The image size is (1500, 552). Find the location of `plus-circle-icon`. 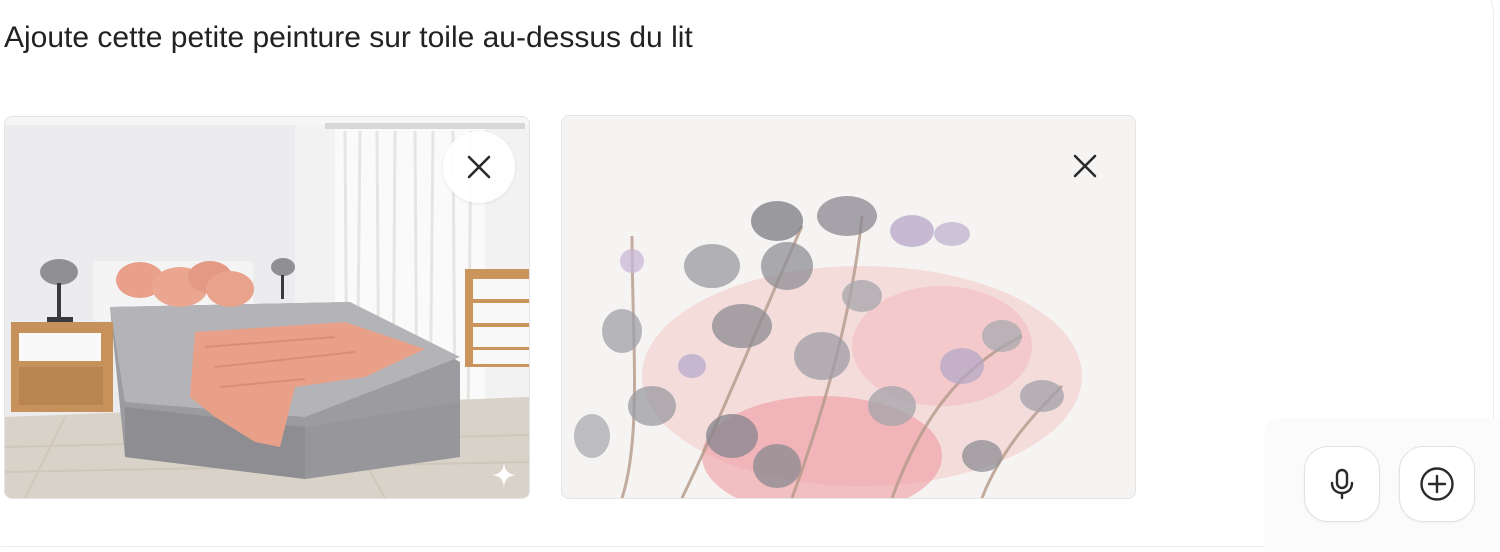

plus-circle-icon is located at coordinates (1437, 484).